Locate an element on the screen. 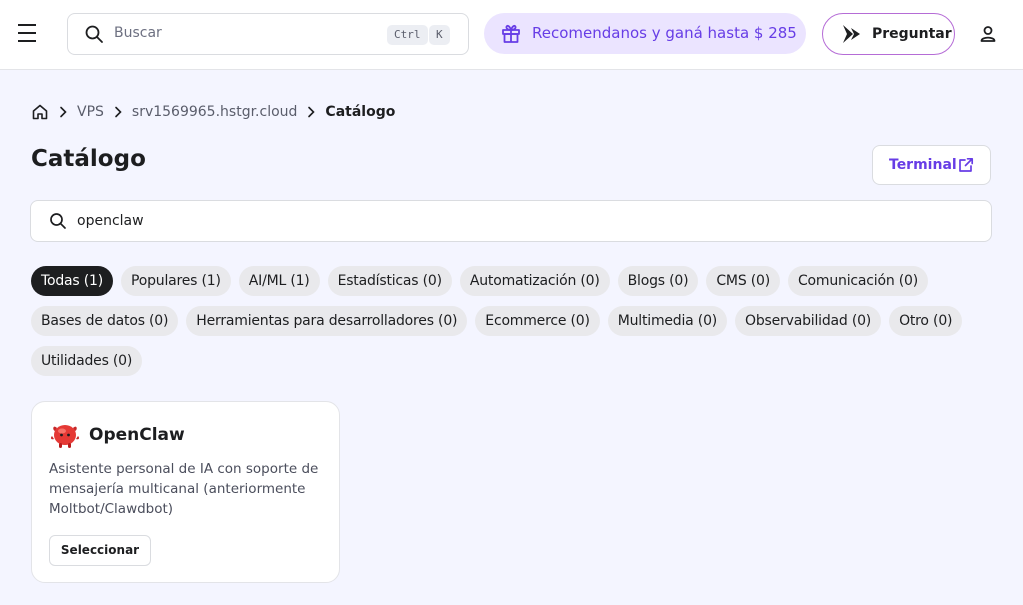 Image resolution: width=1023 pixels, height=605 pixels. category-chip: Todas (1) is located at coordinates (72, 281).